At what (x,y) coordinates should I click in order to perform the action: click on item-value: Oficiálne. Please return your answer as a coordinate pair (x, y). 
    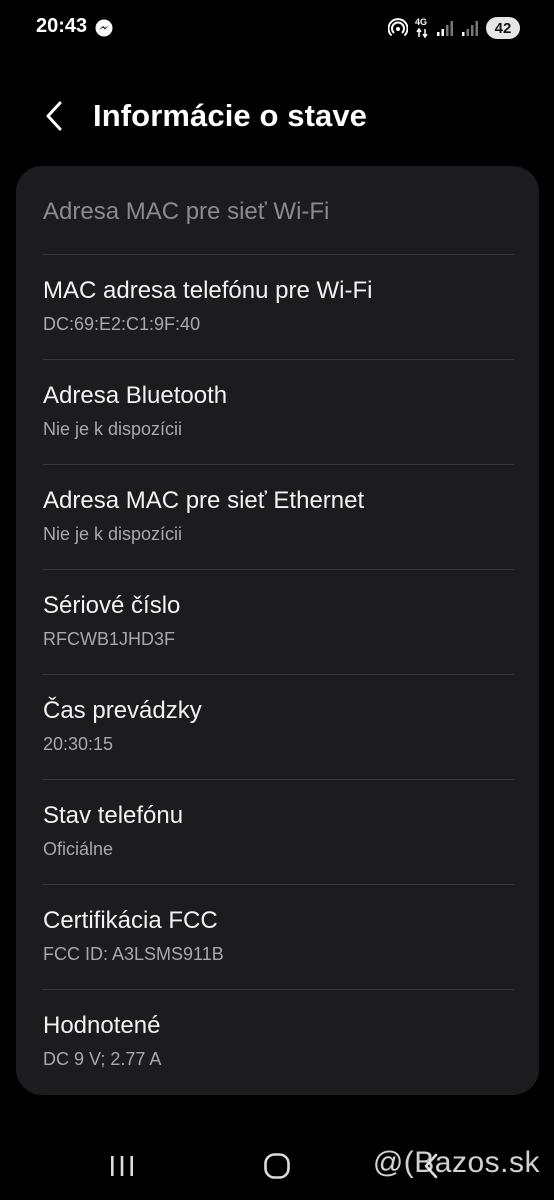
    Looking at the image, I should click on (78, 849).